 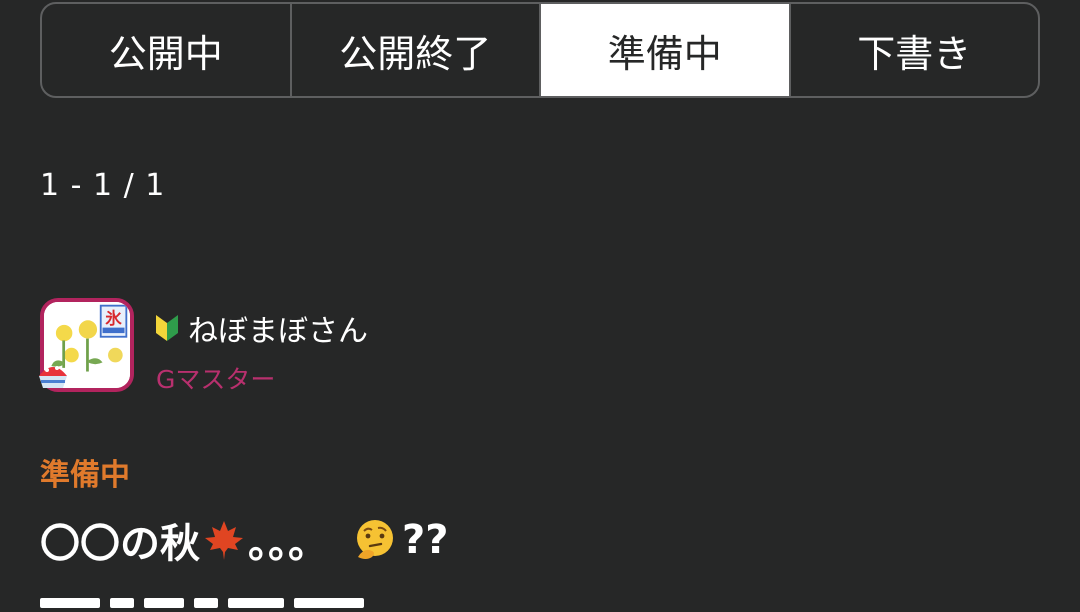 What do you see at coordinates (167, 50) in the screenshot?
I see `tab-published: 公開中` at bounding box center [167, 50].